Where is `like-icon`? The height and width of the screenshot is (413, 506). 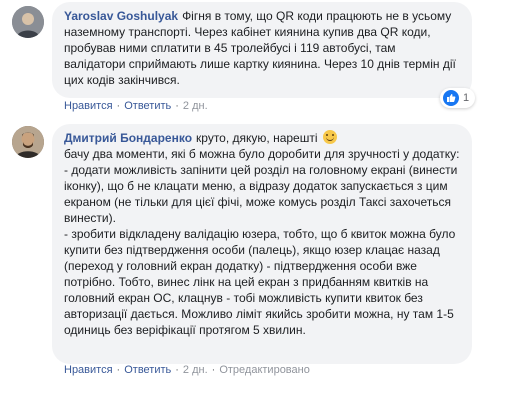
like-icon is located at coordinates (451, 98).